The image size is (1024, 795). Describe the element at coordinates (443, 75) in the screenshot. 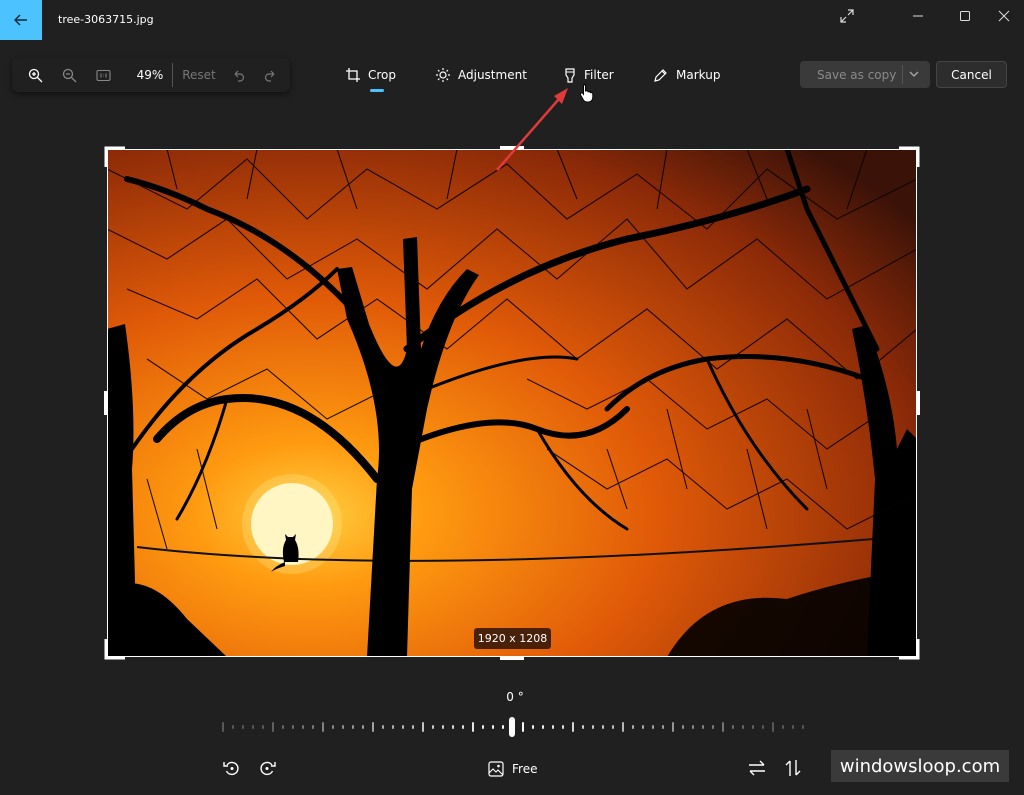

I see `brightness-icon` at that location.